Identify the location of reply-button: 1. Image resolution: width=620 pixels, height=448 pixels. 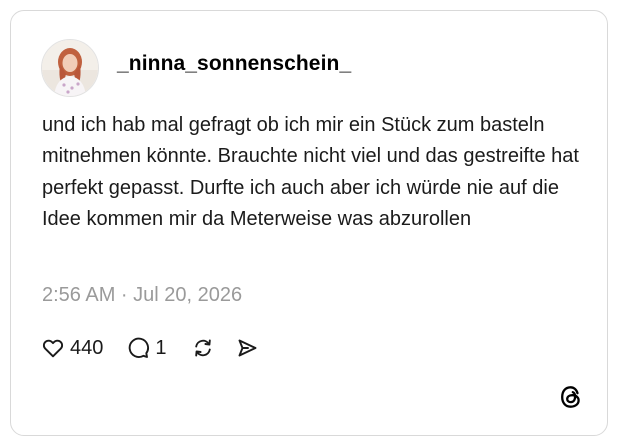
(146, 348).